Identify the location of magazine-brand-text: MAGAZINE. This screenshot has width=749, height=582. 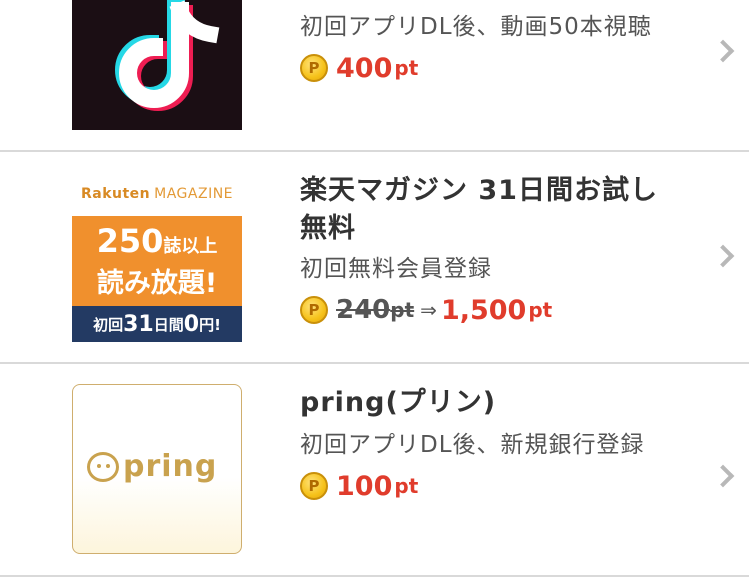
(194, 194).